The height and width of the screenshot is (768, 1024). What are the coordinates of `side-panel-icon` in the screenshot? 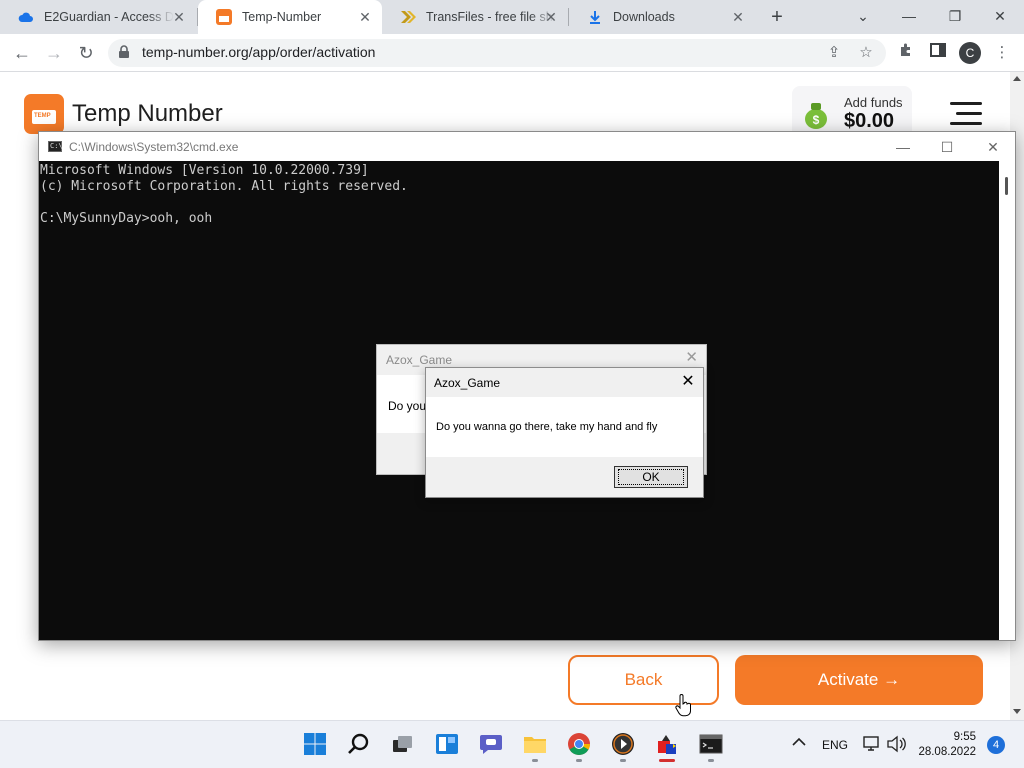 It's located at (938, 53).